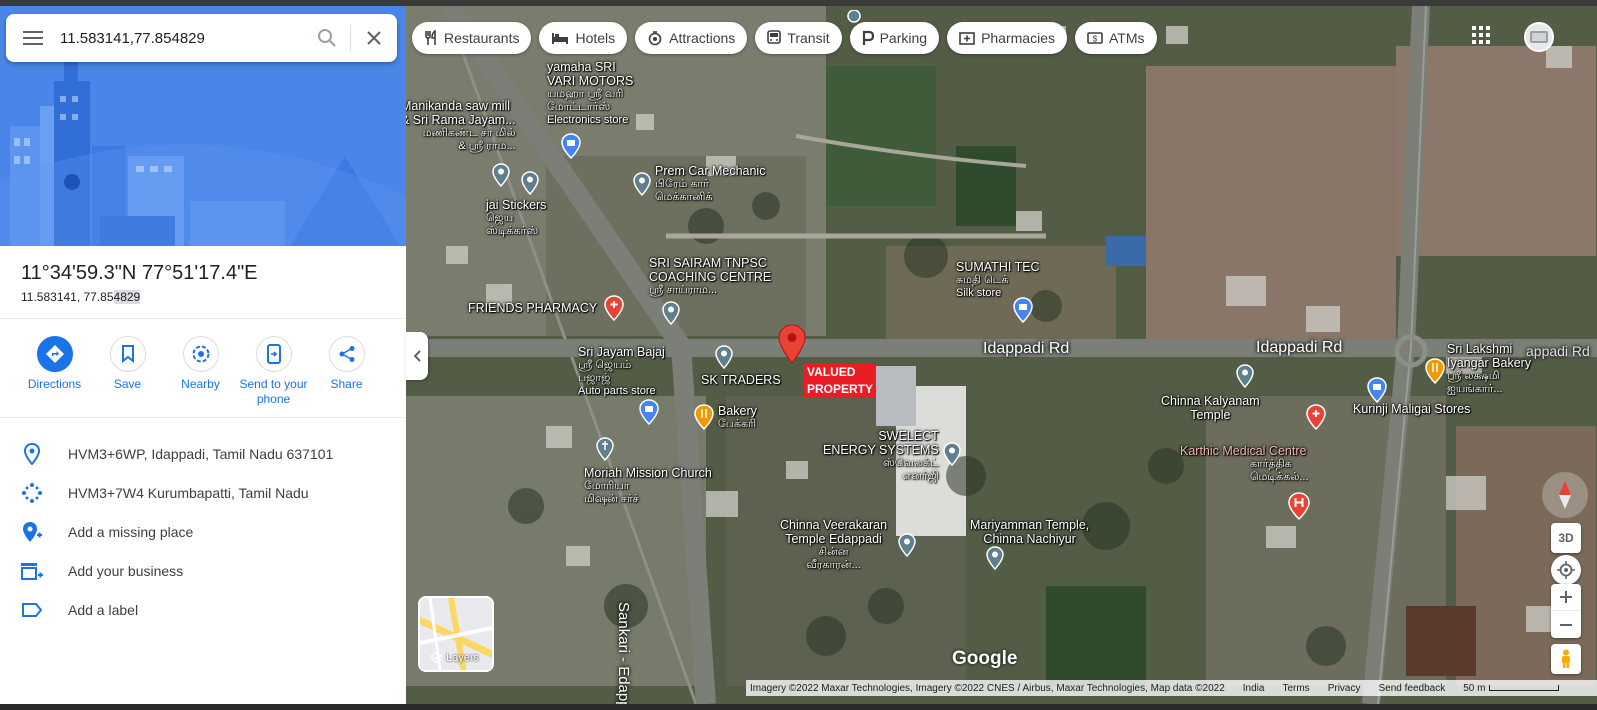  I want to click on fork-knife-icon, so click(430, 37).